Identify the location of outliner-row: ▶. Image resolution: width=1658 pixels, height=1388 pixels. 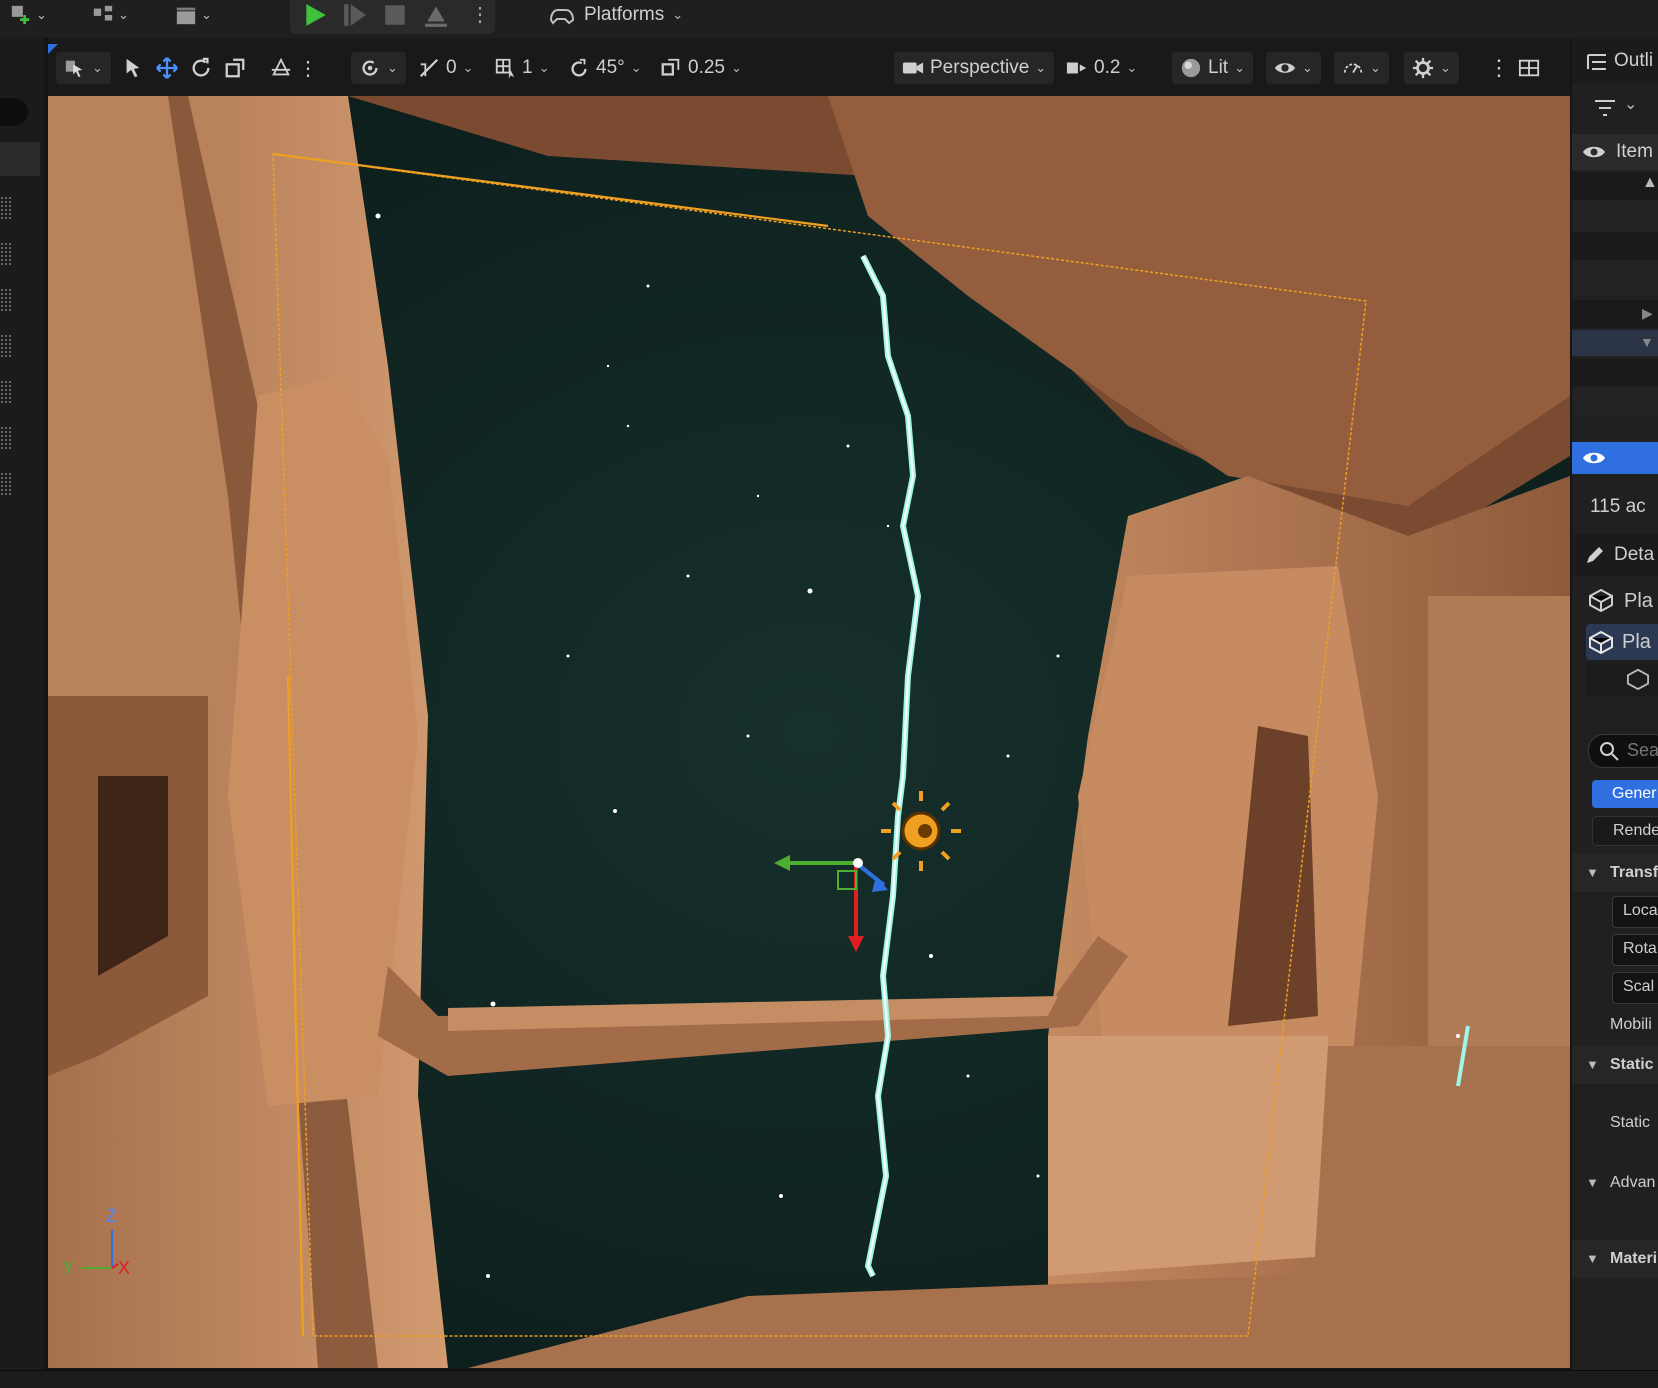
(1615, 314).